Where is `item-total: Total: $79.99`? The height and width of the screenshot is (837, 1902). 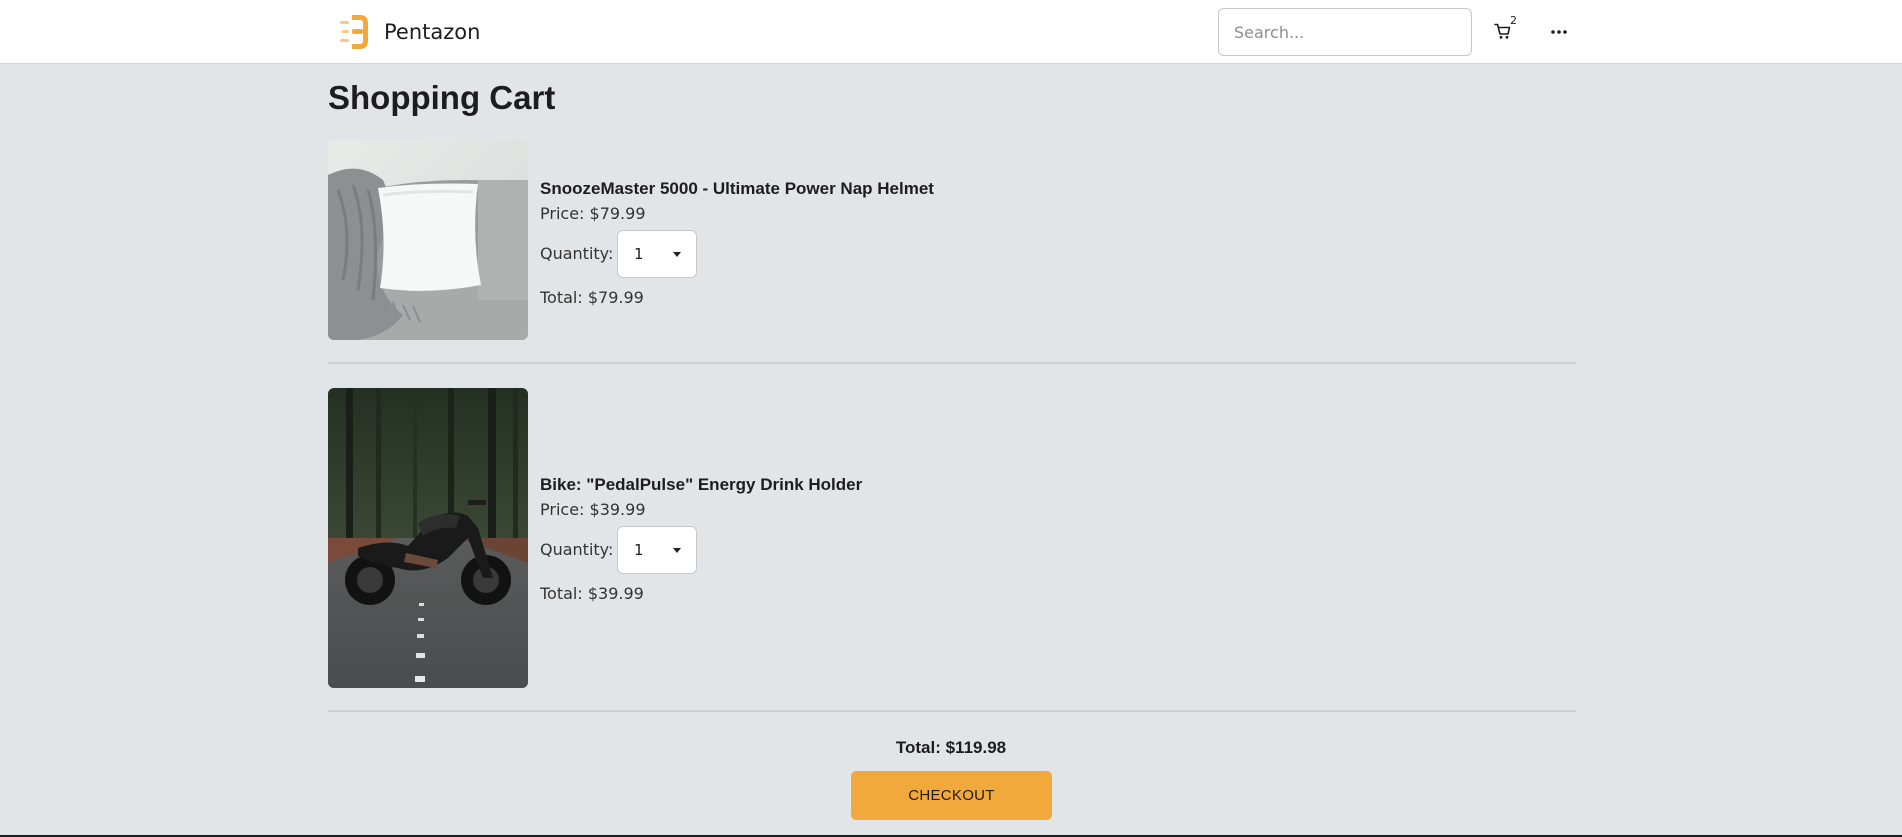 item-total: Total: $79.99 is located at coordinates (592, 297).